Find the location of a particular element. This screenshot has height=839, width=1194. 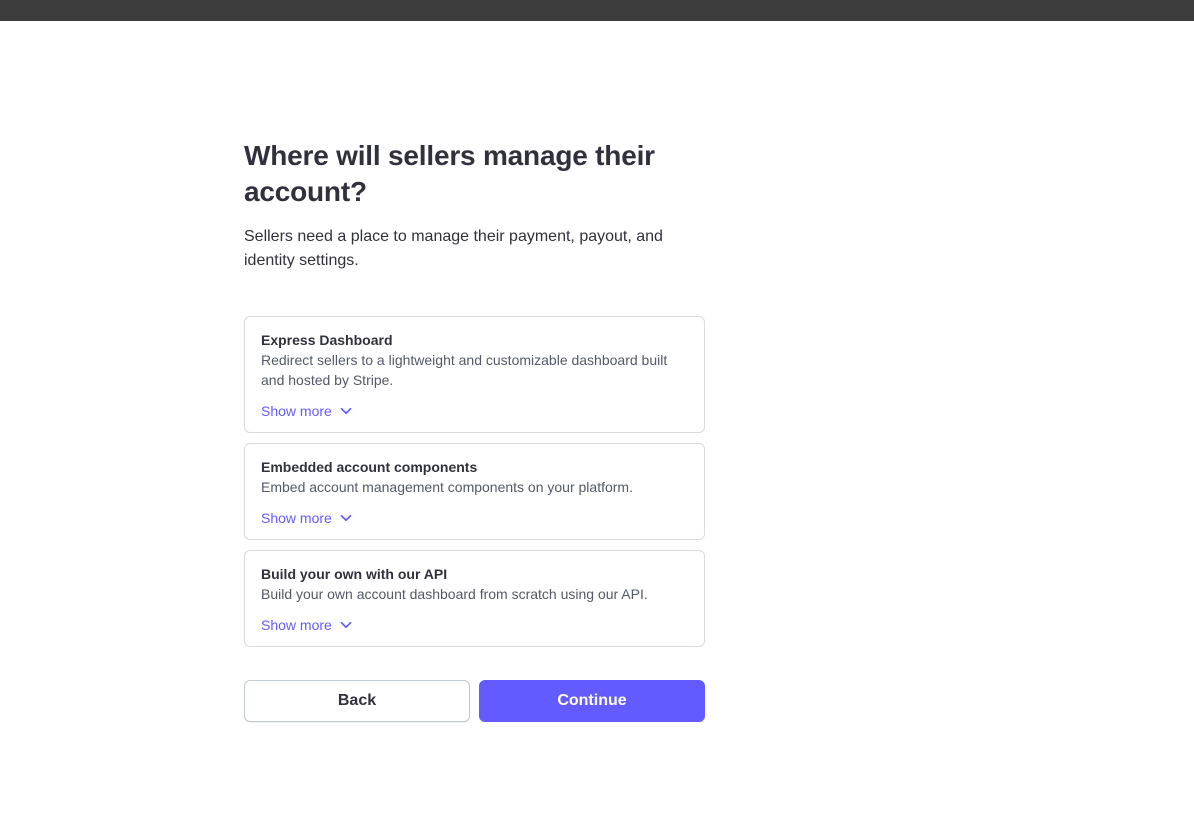

browser-top-bar is located at coordinates (597, 10).